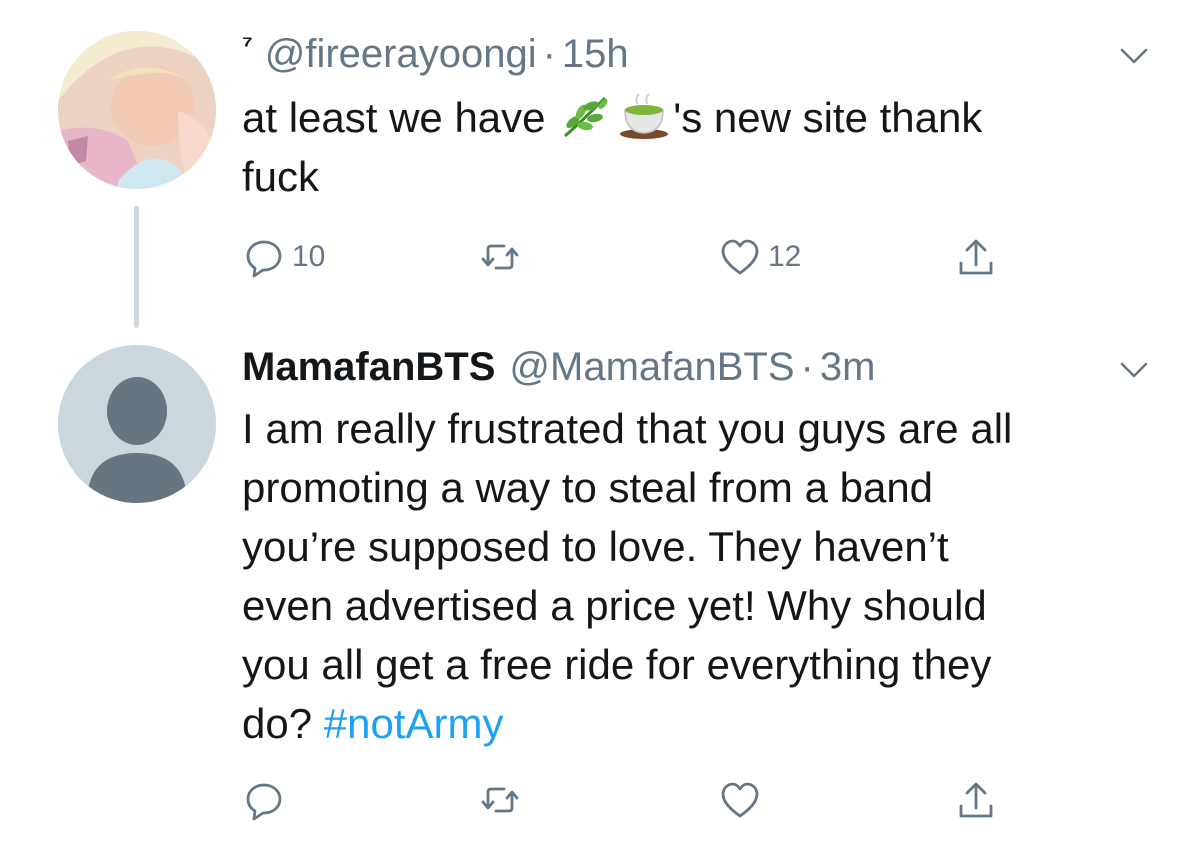 This screenshot has width=1200, height=846. Describe the element at coordinates (622, 800) in the screenshot. I see `tweet-actions` at that location.